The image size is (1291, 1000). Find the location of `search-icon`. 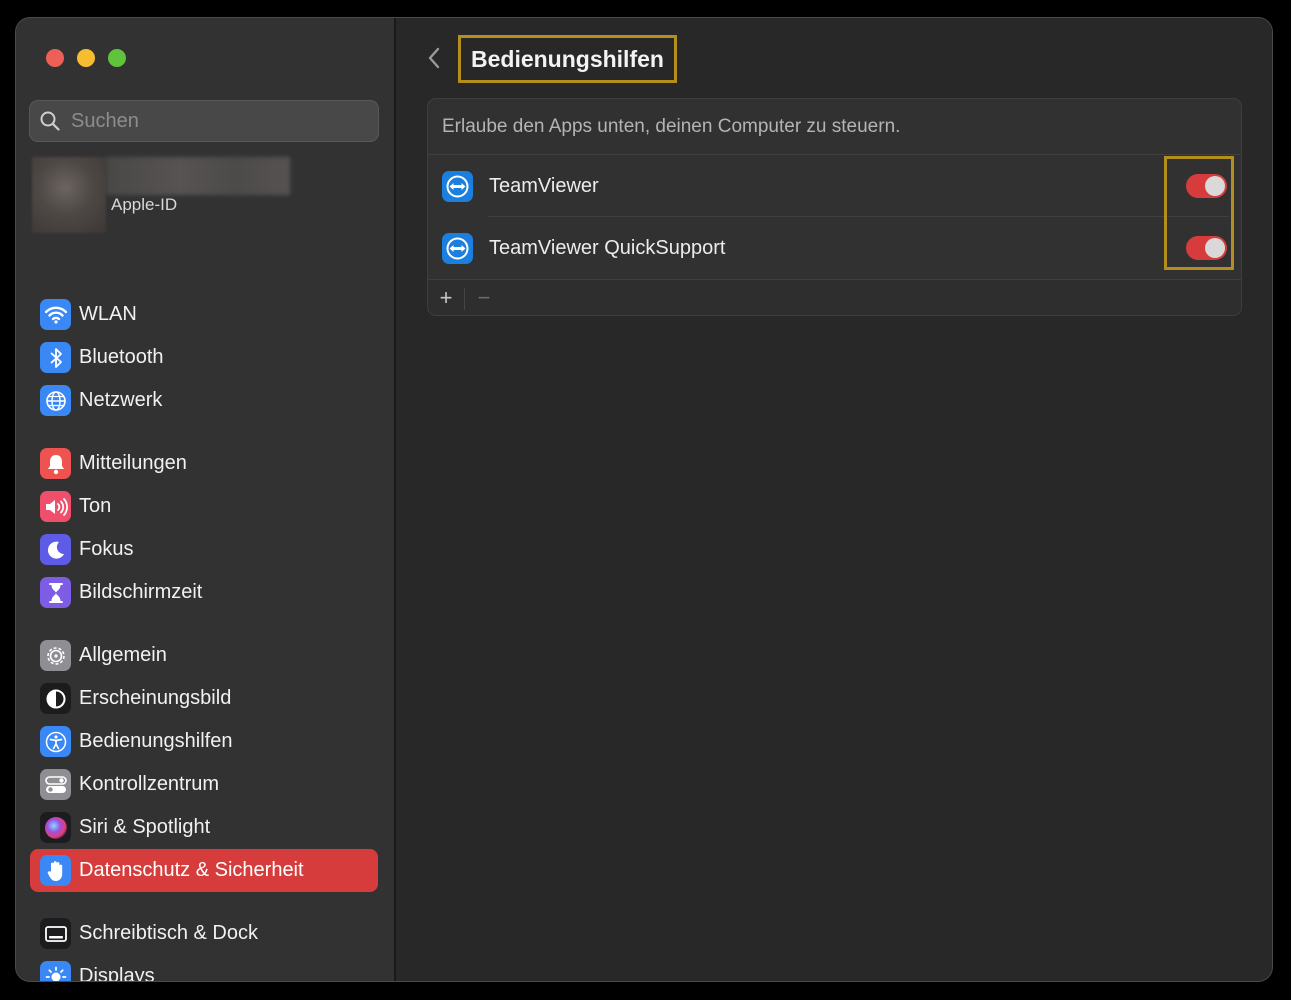

search-icon is located at coordinates (50, 121).